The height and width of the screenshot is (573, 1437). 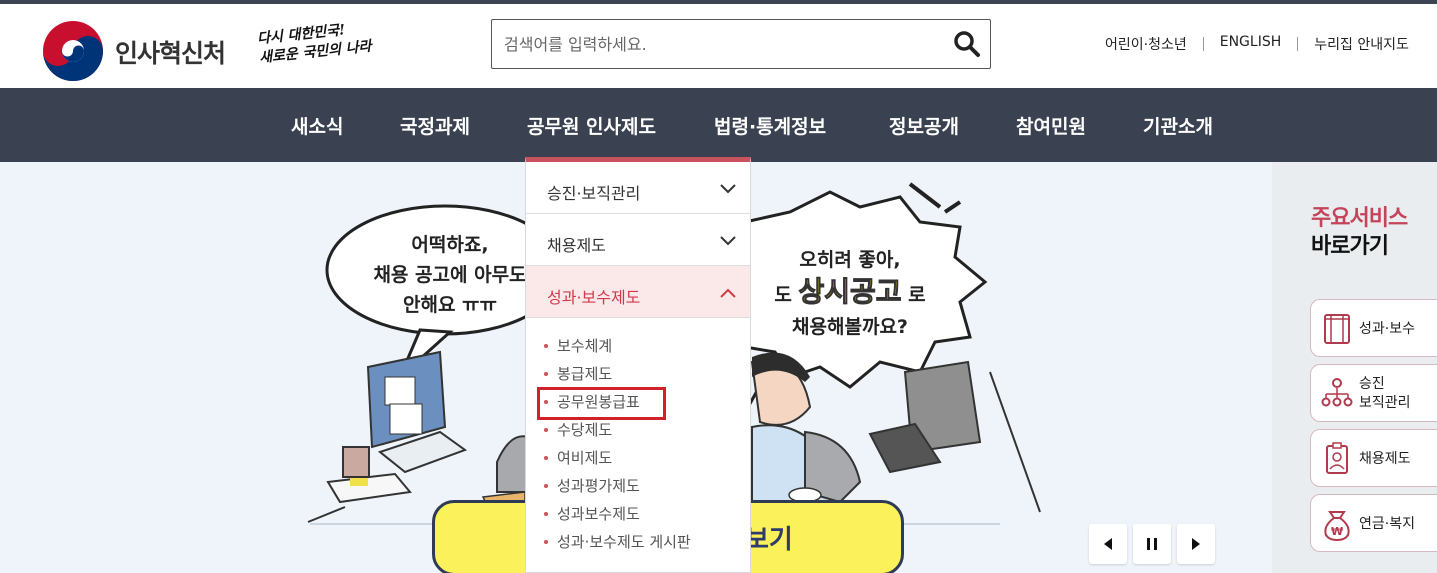 I want to click on pause-icon, so click(x=1152, y=544).